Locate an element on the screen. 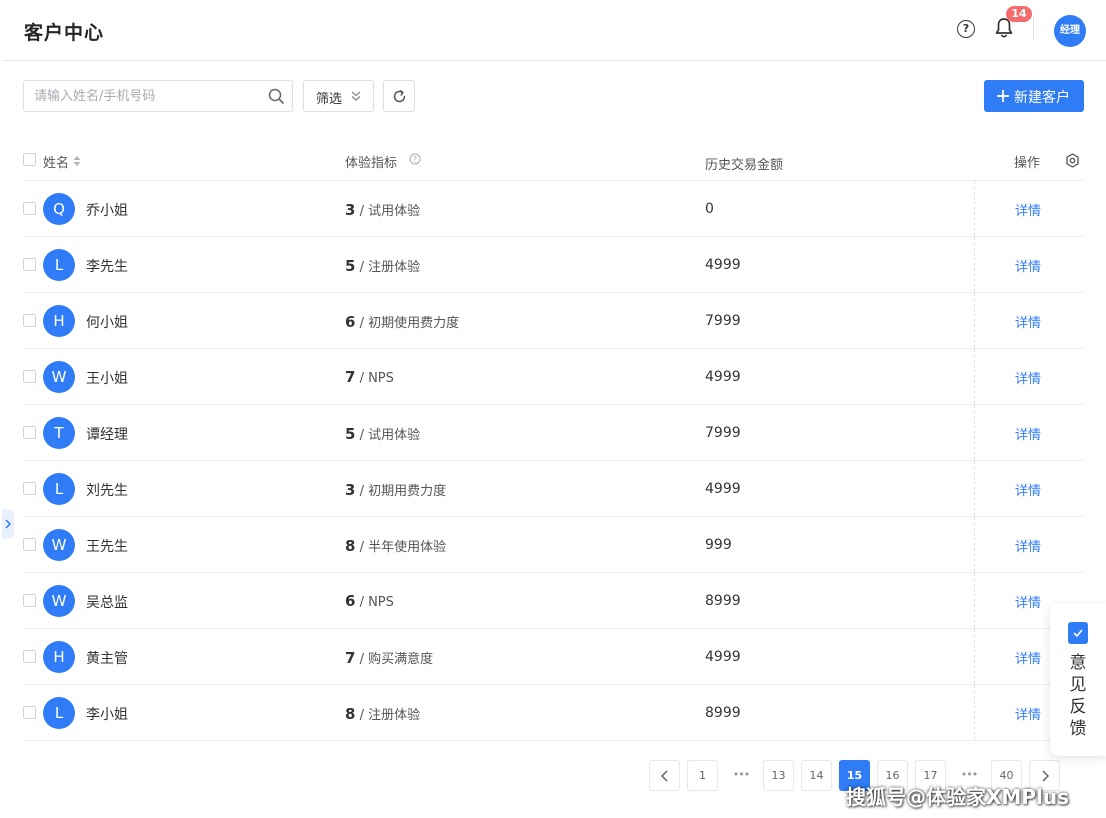 This screenshot has width=1106, height=818. settings-icon is located at coordinates (1072, 160).